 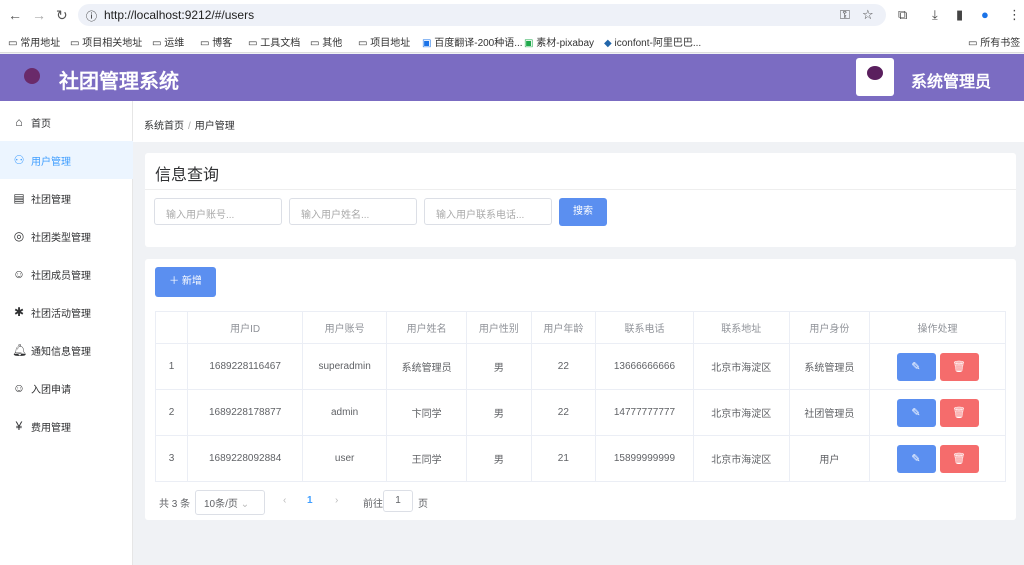 I want to click on menu-icon: ⋮, so click(x=1014, y=15).